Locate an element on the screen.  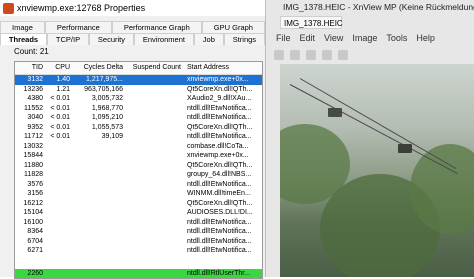
cell-tid: 15844 is located at coordinates (33, 155).